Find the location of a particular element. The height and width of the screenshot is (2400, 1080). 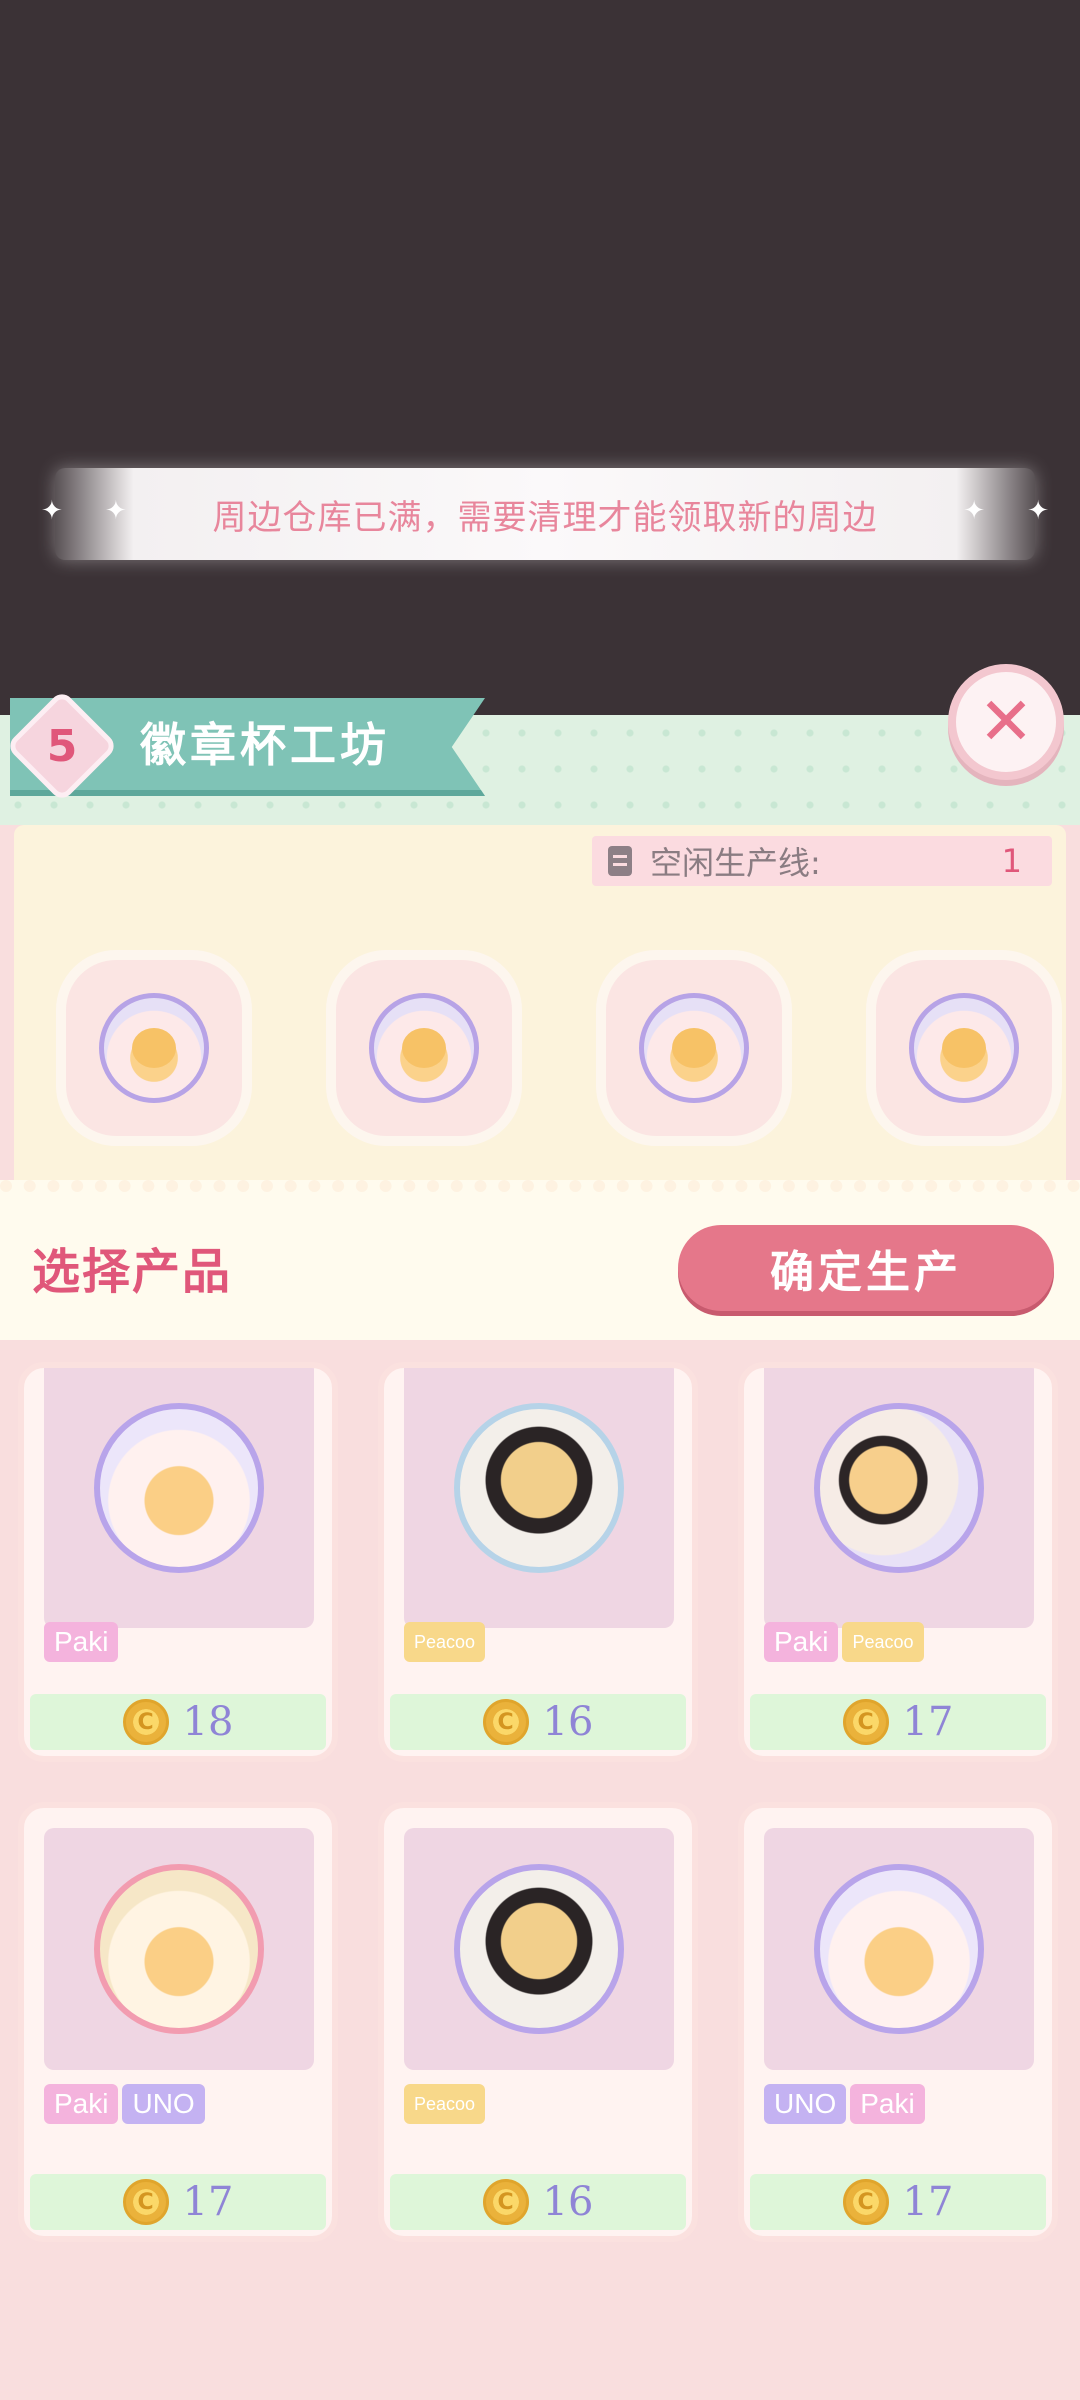

confirm-production-button: 确定生产 is located at coordinates (866, 1268).